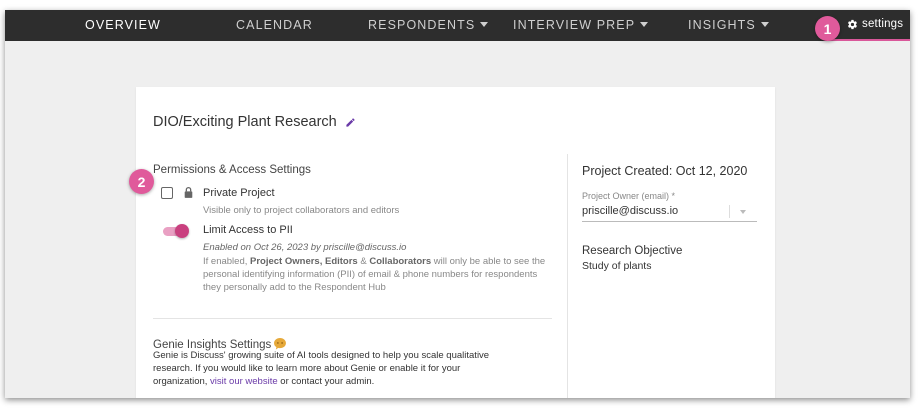  What do you see at coordinates (567, 276) in the screenshot?
I see `column-divider` at bounding box center [567, 276].